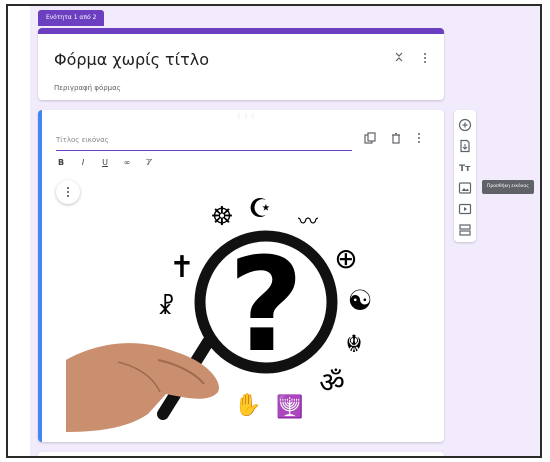 The width and height of the screenshot is (550, 462). What do you see at coordinates (265, 305) in the screenshot?
I see `question-mark-symbol: ?` at bounding box center [265, 305].